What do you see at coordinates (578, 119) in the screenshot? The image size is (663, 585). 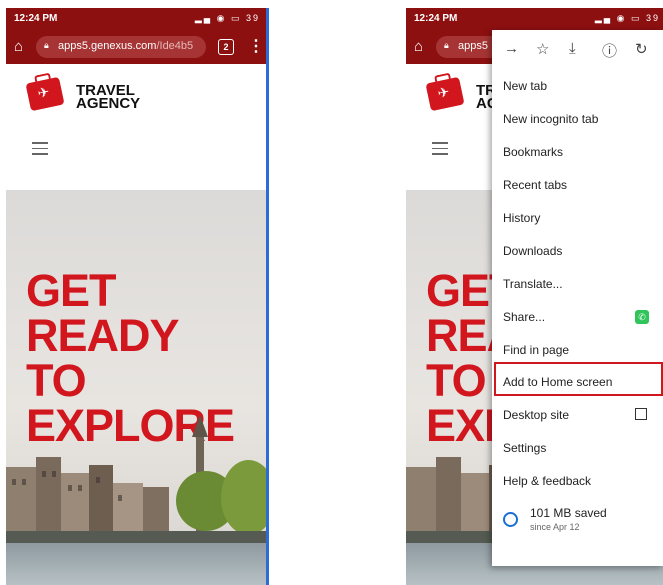 I see `menu-item-new-incognito-tab: New incognito tab` at bounding box center [578, 119].